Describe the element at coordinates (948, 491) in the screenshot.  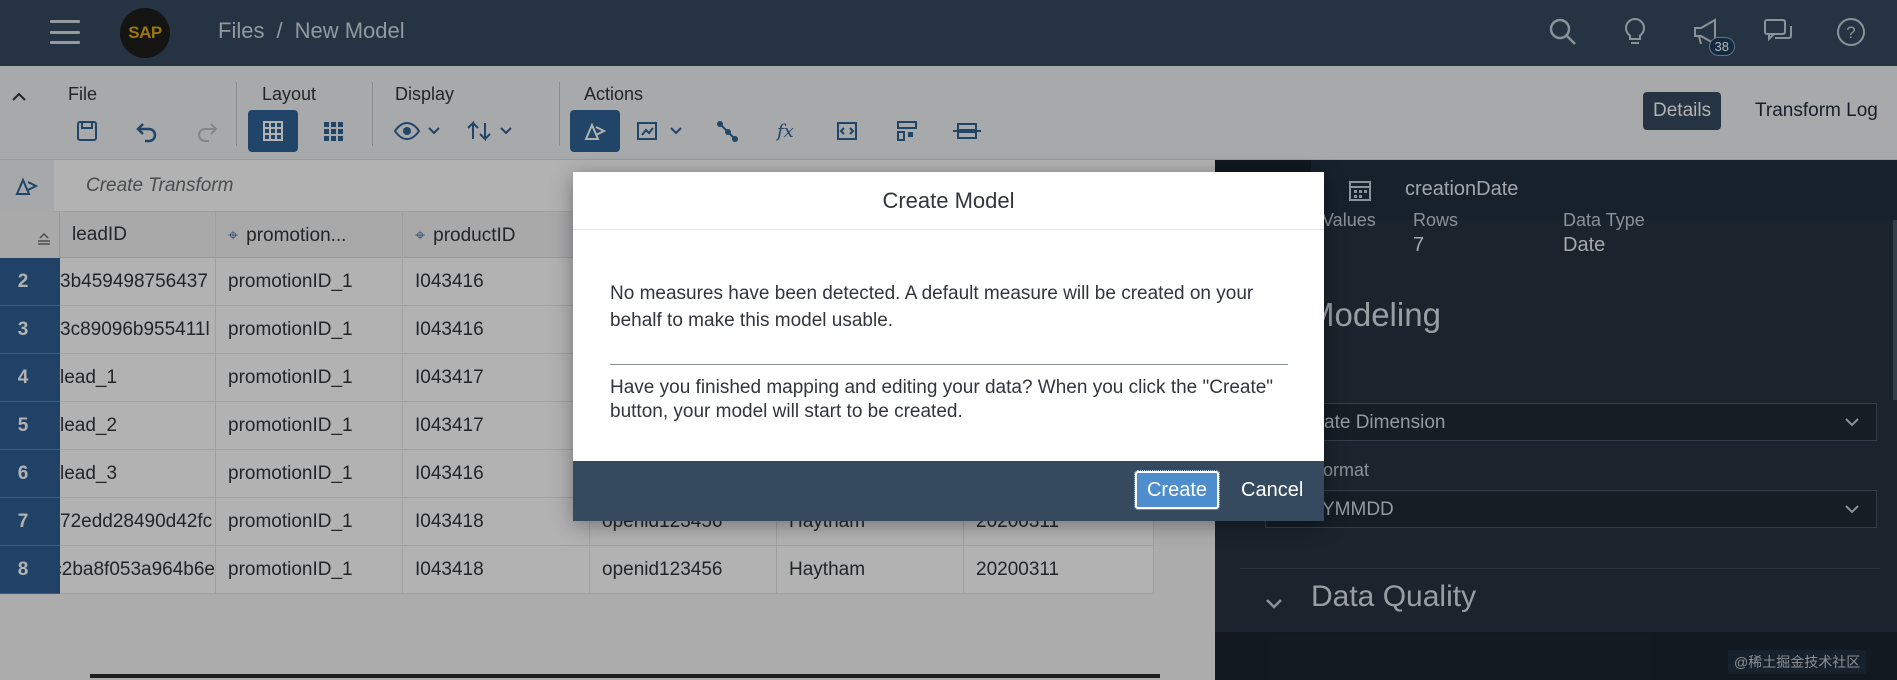
I see `dialog-footer: Create Cancel` at that location.